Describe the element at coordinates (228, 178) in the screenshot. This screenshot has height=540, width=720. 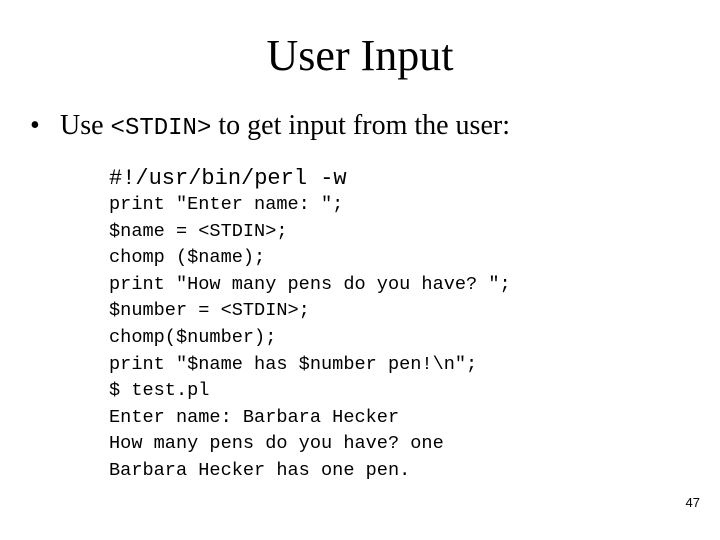
I see `code-shebang: #!/usr/bin/perl -w` at that location.